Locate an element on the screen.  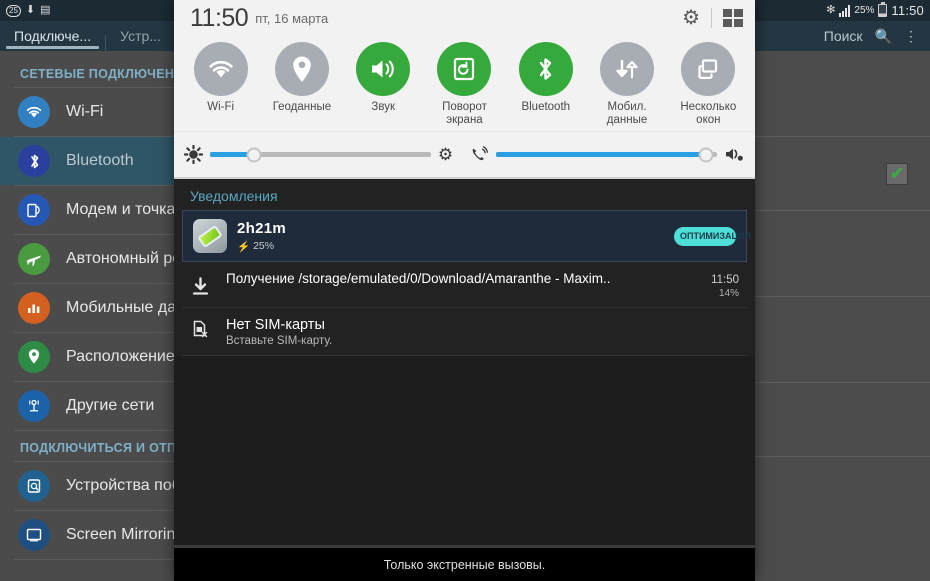
action-bar-right: Поиск 🔍 ⋮ is located at coordinates (877, 36).